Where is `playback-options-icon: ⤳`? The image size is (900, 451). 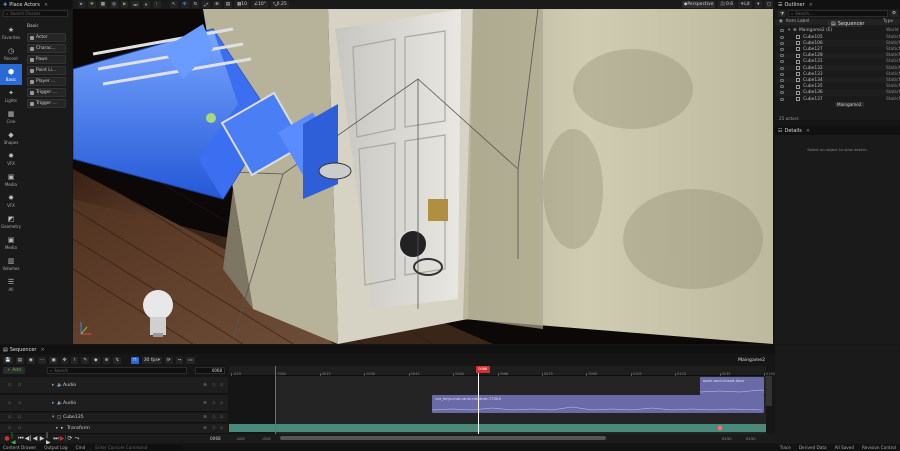
playback-options-icon: ⤳ is located at coordinates (77, 438).